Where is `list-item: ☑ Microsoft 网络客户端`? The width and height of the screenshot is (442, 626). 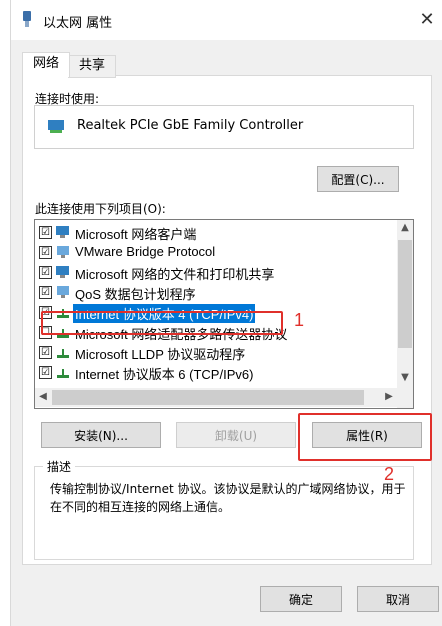 list-item: ☑ Microsoft 网络客户端 is located at coordinates (216, 232).